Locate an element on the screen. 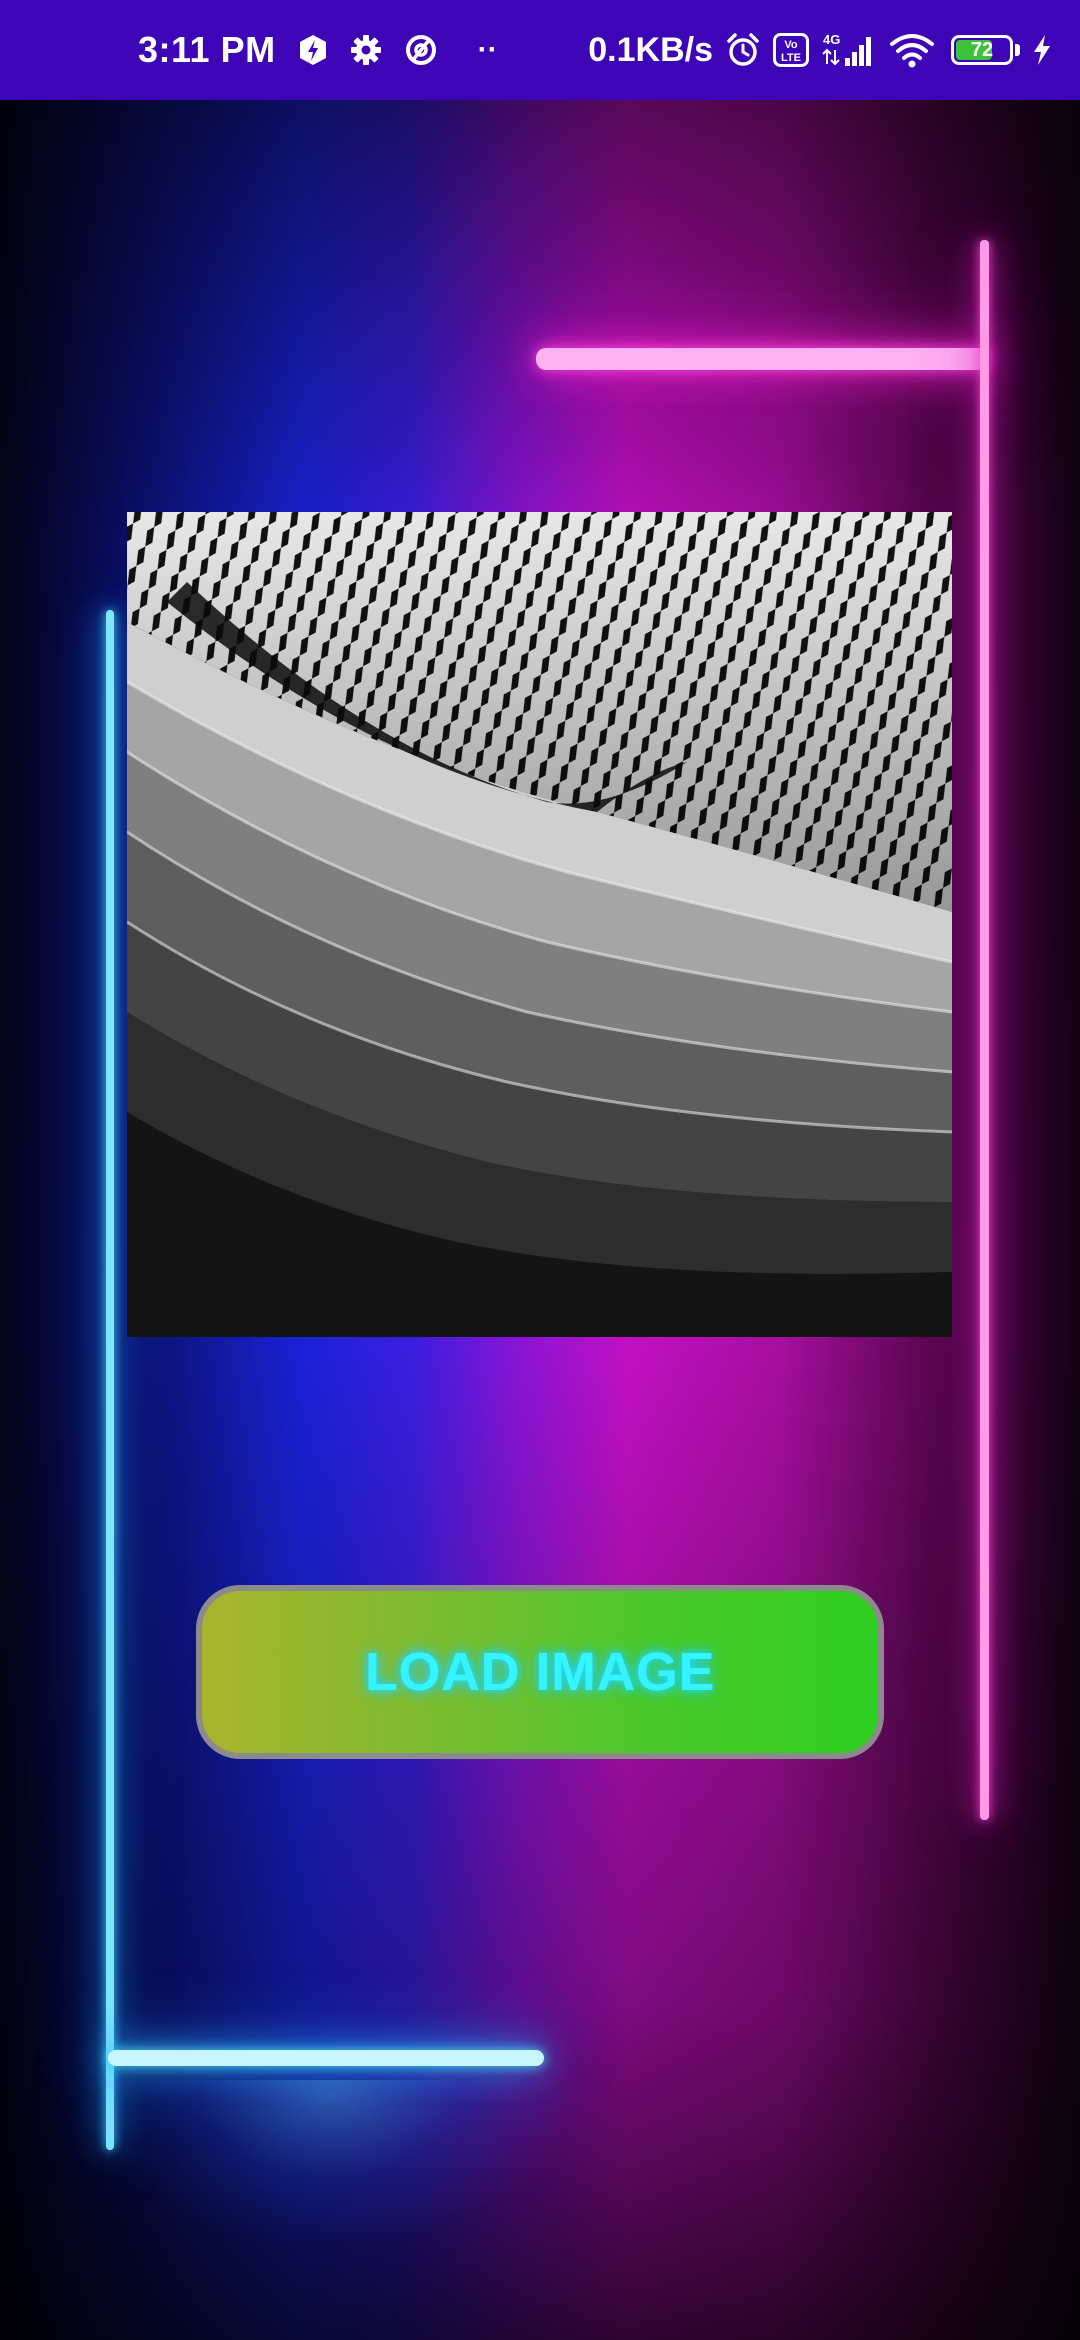 This screenshot has height=2340, width=1080. load-image-button: LOAD IMAGE is located at coordinates (540, 1672).